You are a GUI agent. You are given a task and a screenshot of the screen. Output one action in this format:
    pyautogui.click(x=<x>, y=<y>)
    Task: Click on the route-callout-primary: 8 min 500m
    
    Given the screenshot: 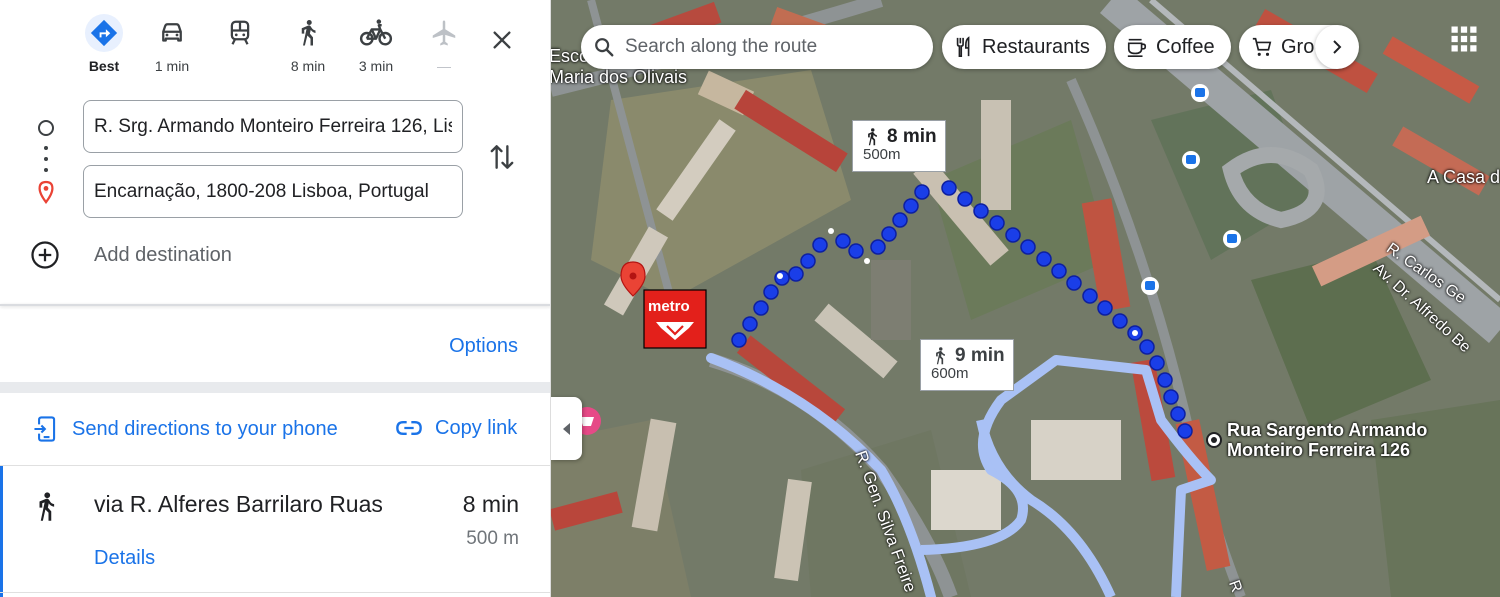 What is the action you would take?
    pyautogui.click(x=899, y=146)
    